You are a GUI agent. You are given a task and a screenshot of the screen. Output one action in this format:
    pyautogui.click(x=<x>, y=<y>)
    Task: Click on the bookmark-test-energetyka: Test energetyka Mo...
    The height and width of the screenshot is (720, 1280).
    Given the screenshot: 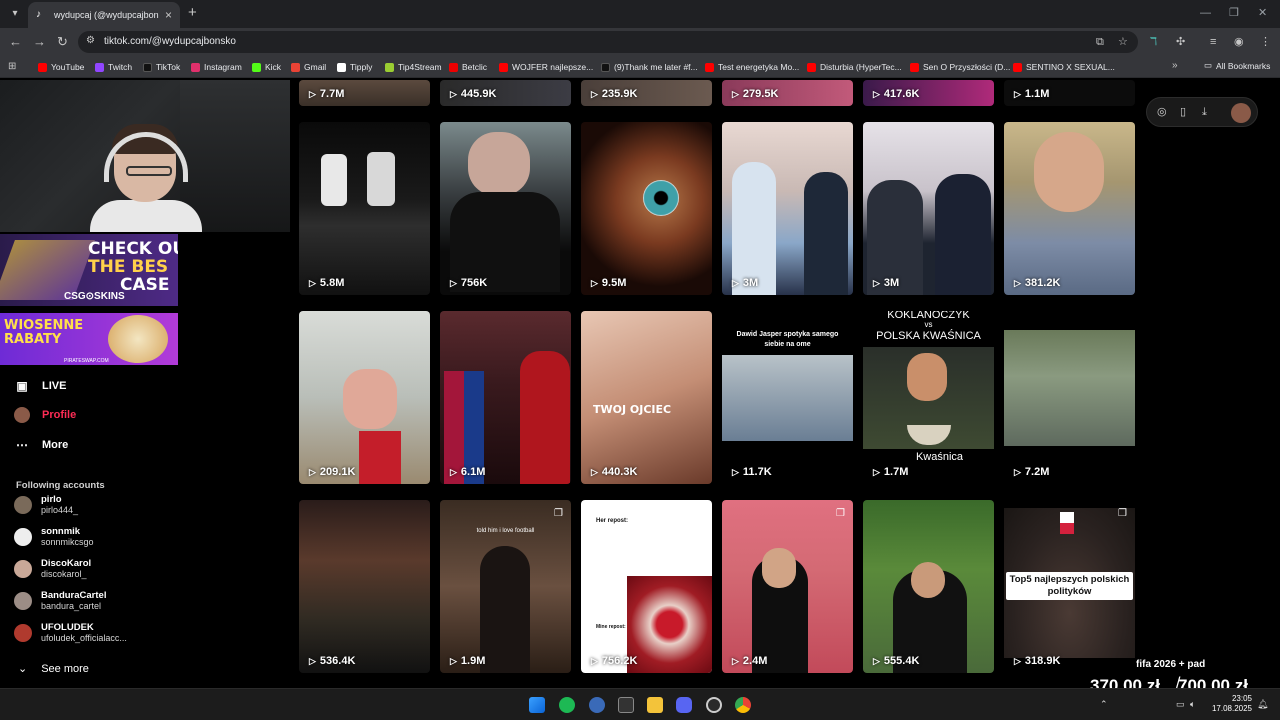 What is the action you would take?
    pyautogui.click(x=752, y=67)
    